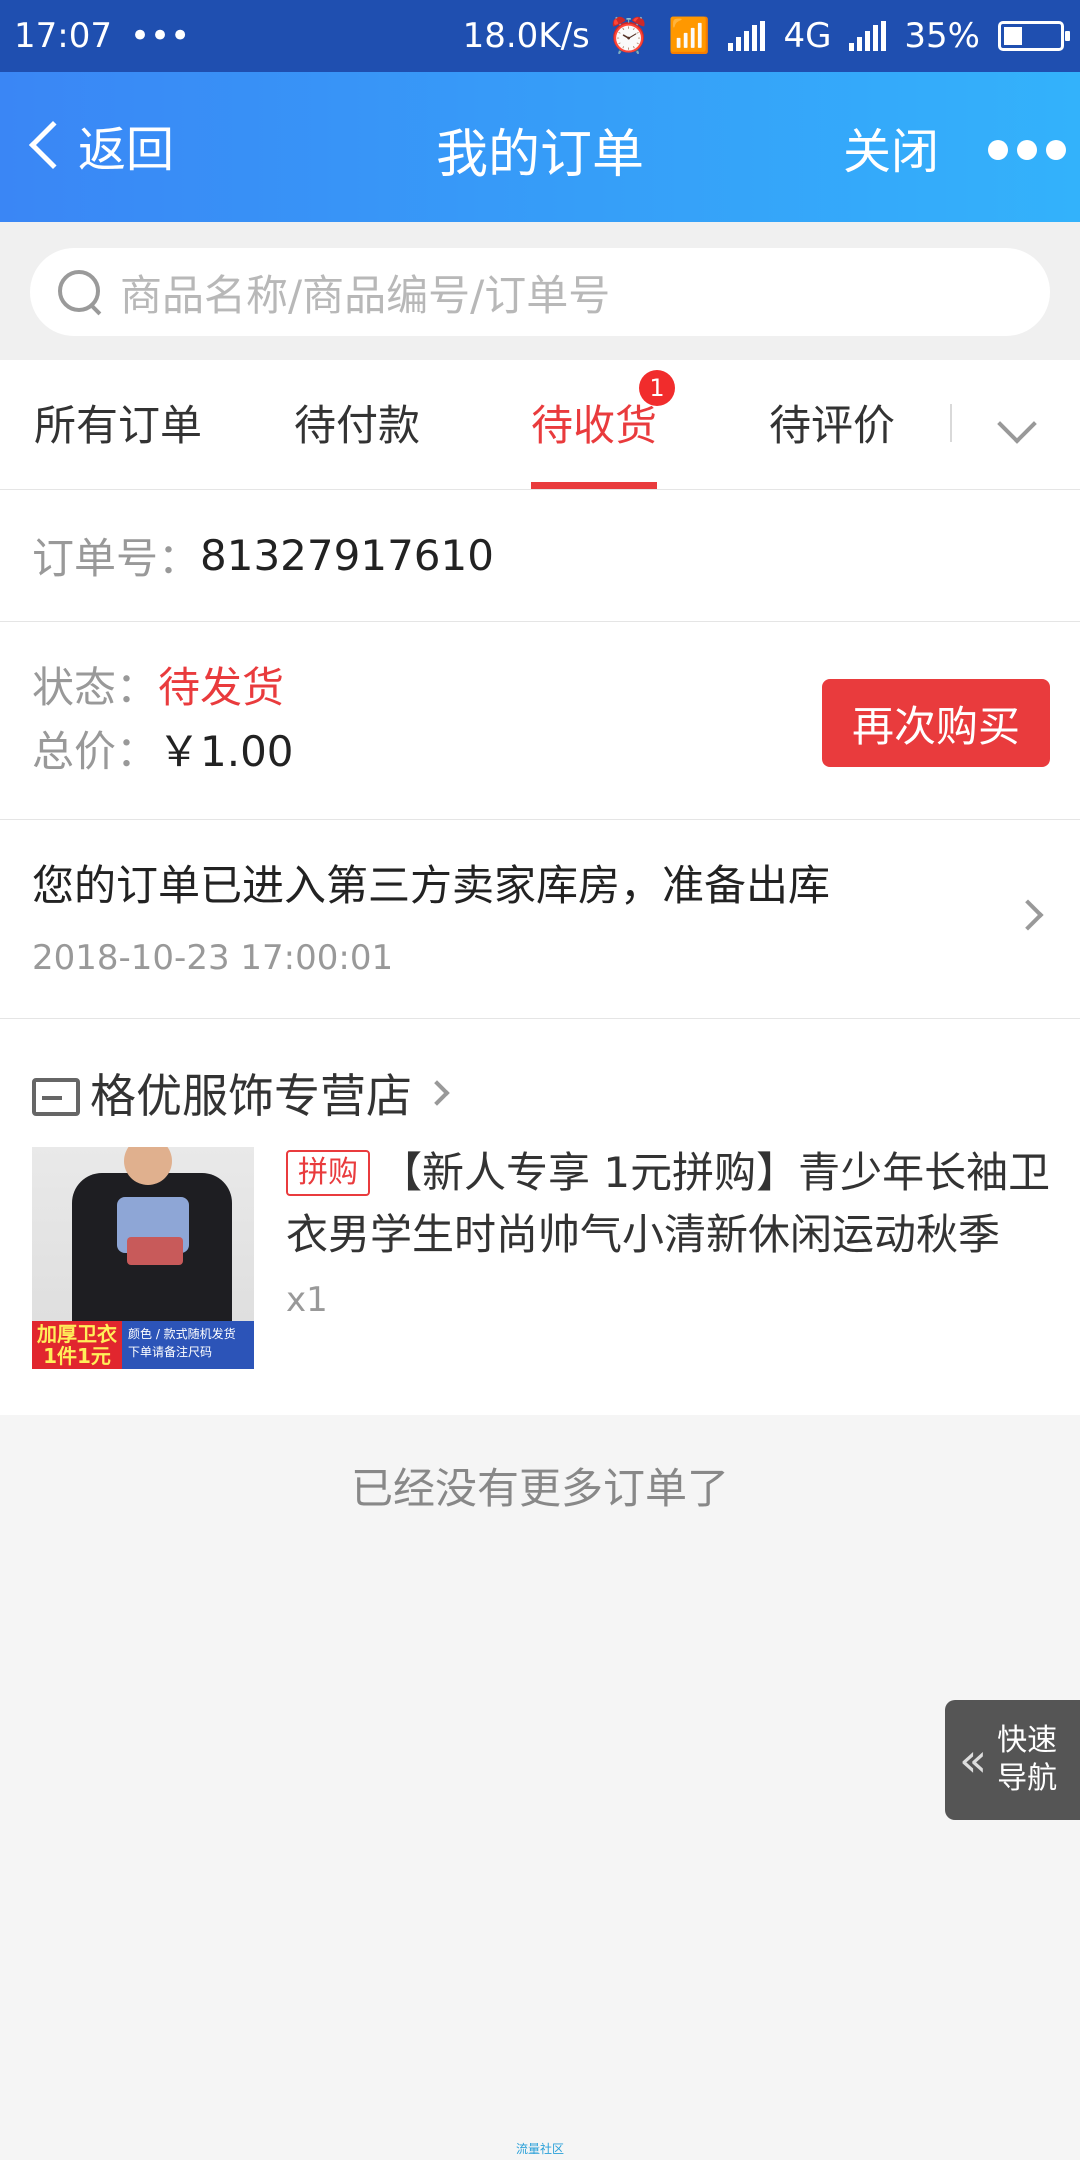 The image size is (1080, 2160). Describe the element at coordinates (807, 36) in the screenshot. I see `network-type: 4G` at that location.